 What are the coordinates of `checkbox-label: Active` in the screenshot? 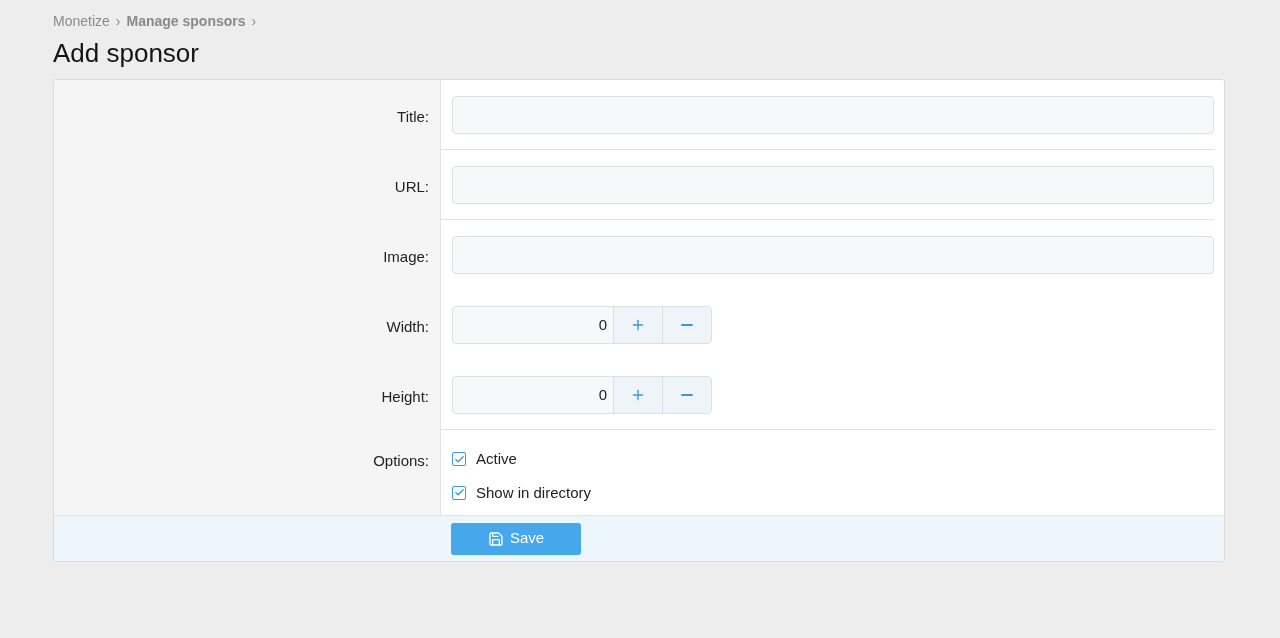 It's located at (496, 459).